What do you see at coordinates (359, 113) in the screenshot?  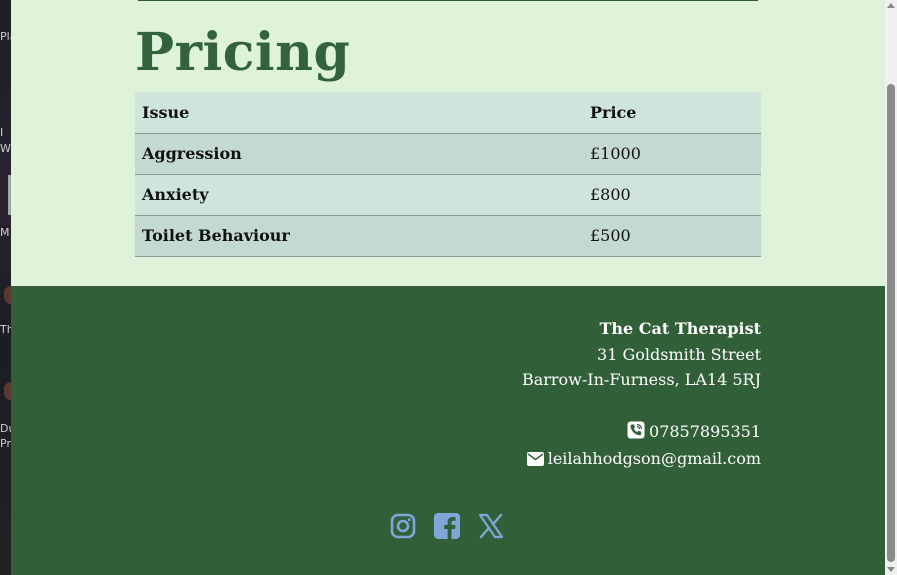 I see `column-header-issue: Issue` at bounding box center [359, 113].